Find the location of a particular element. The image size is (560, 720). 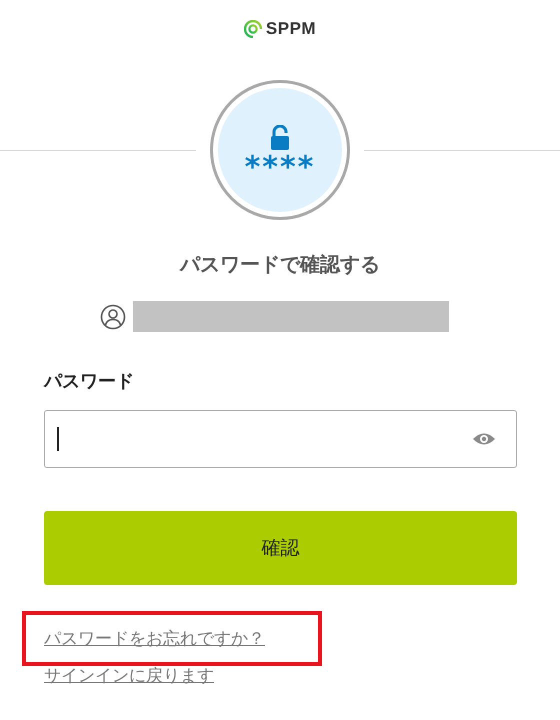

page-title: パスワードで確認する is located at coordinates (279, 264).